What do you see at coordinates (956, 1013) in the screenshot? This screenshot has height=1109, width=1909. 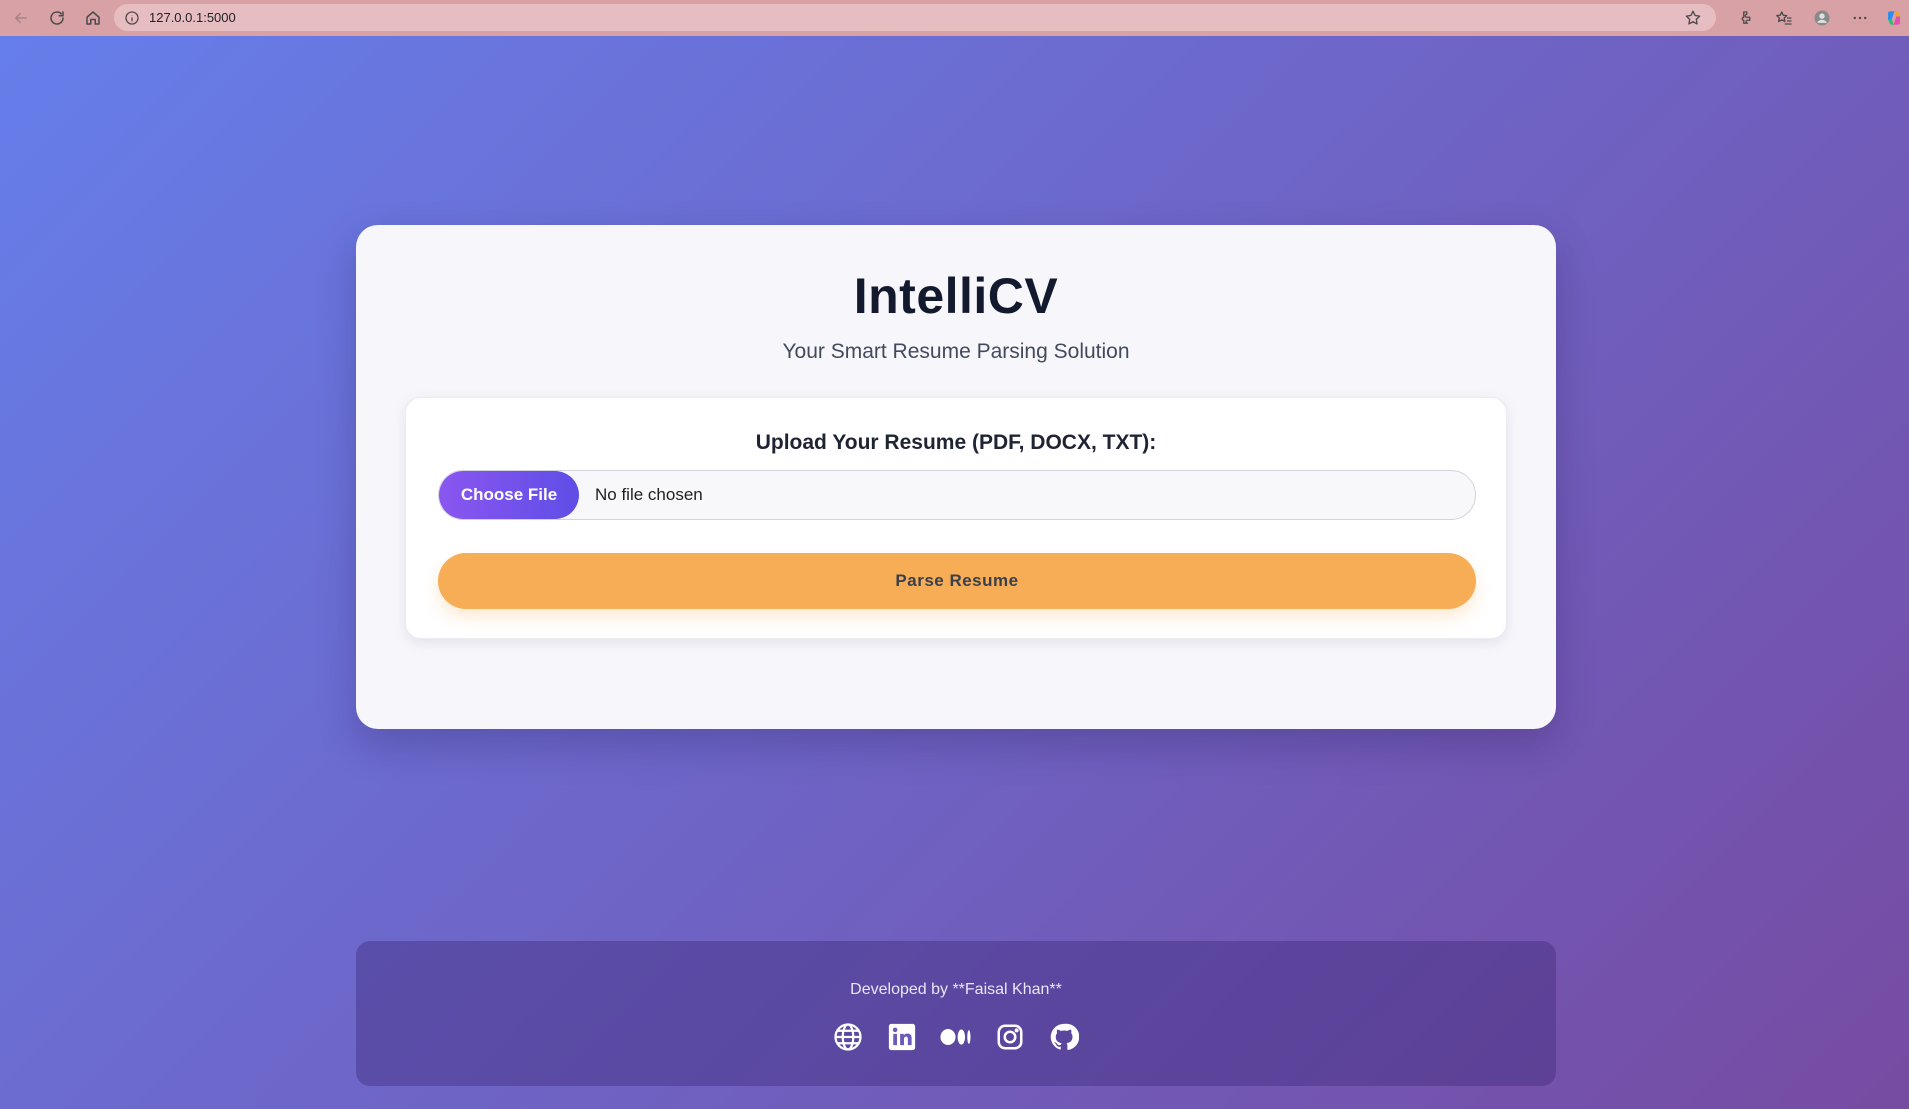 I see `footer: Developed by **Faisal Khan**` at bounding box center [956, 1013].